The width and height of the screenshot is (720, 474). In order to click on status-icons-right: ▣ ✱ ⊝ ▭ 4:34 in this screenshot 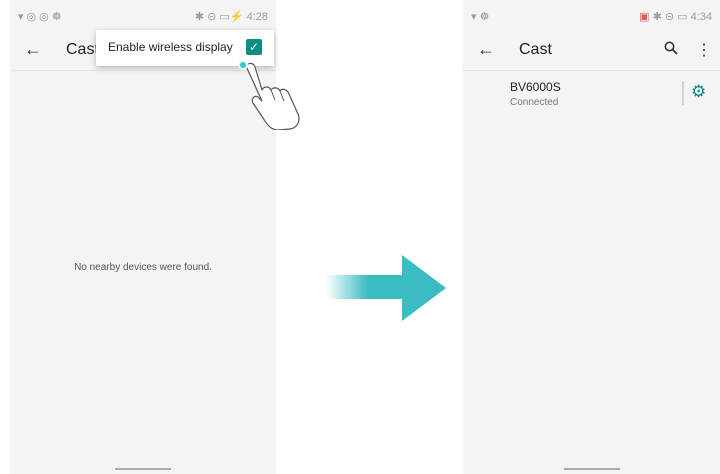, I will do `click(675, 16)`.